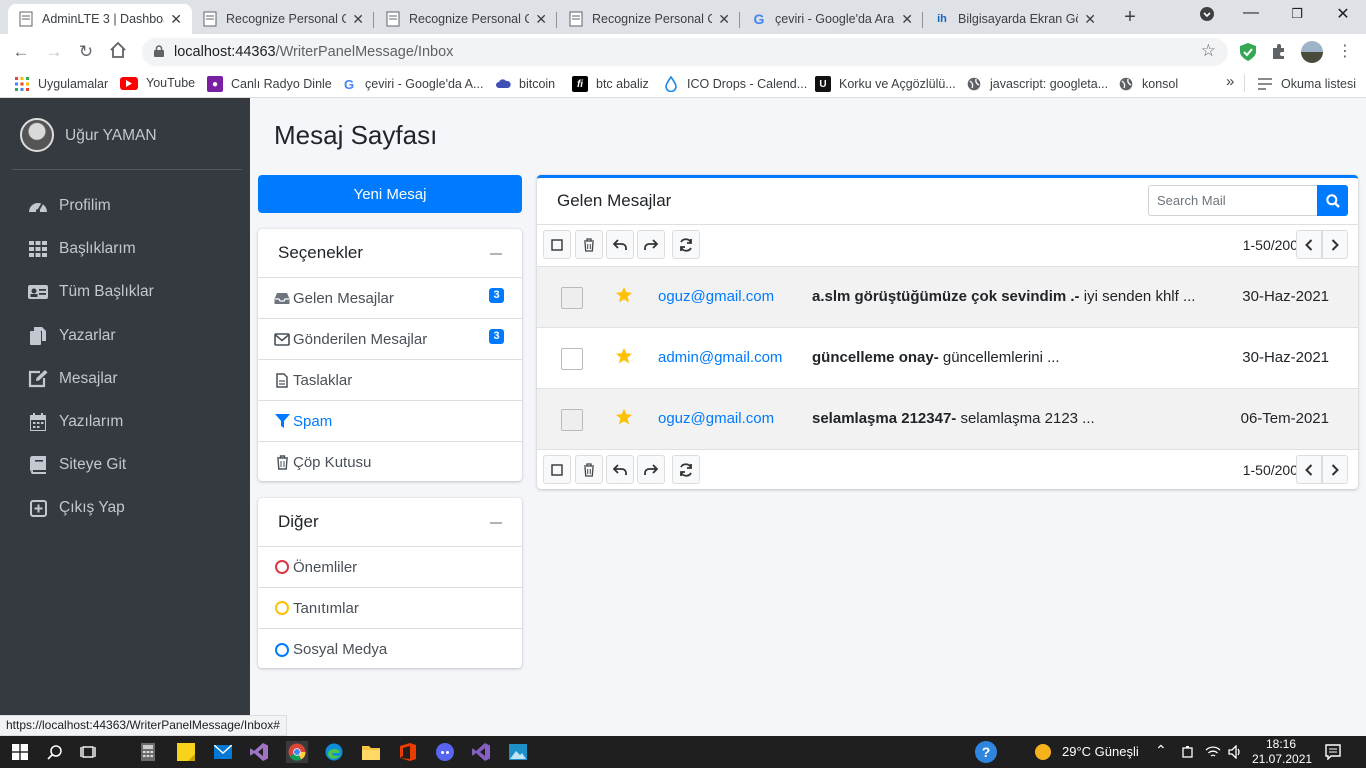 Image resolution: width=1366 pixels, height=768 pixels. What do you see at coordinates (371, 752) in the screenshot?
I see `file-explorer-icon` at bounding box center [371, 752].